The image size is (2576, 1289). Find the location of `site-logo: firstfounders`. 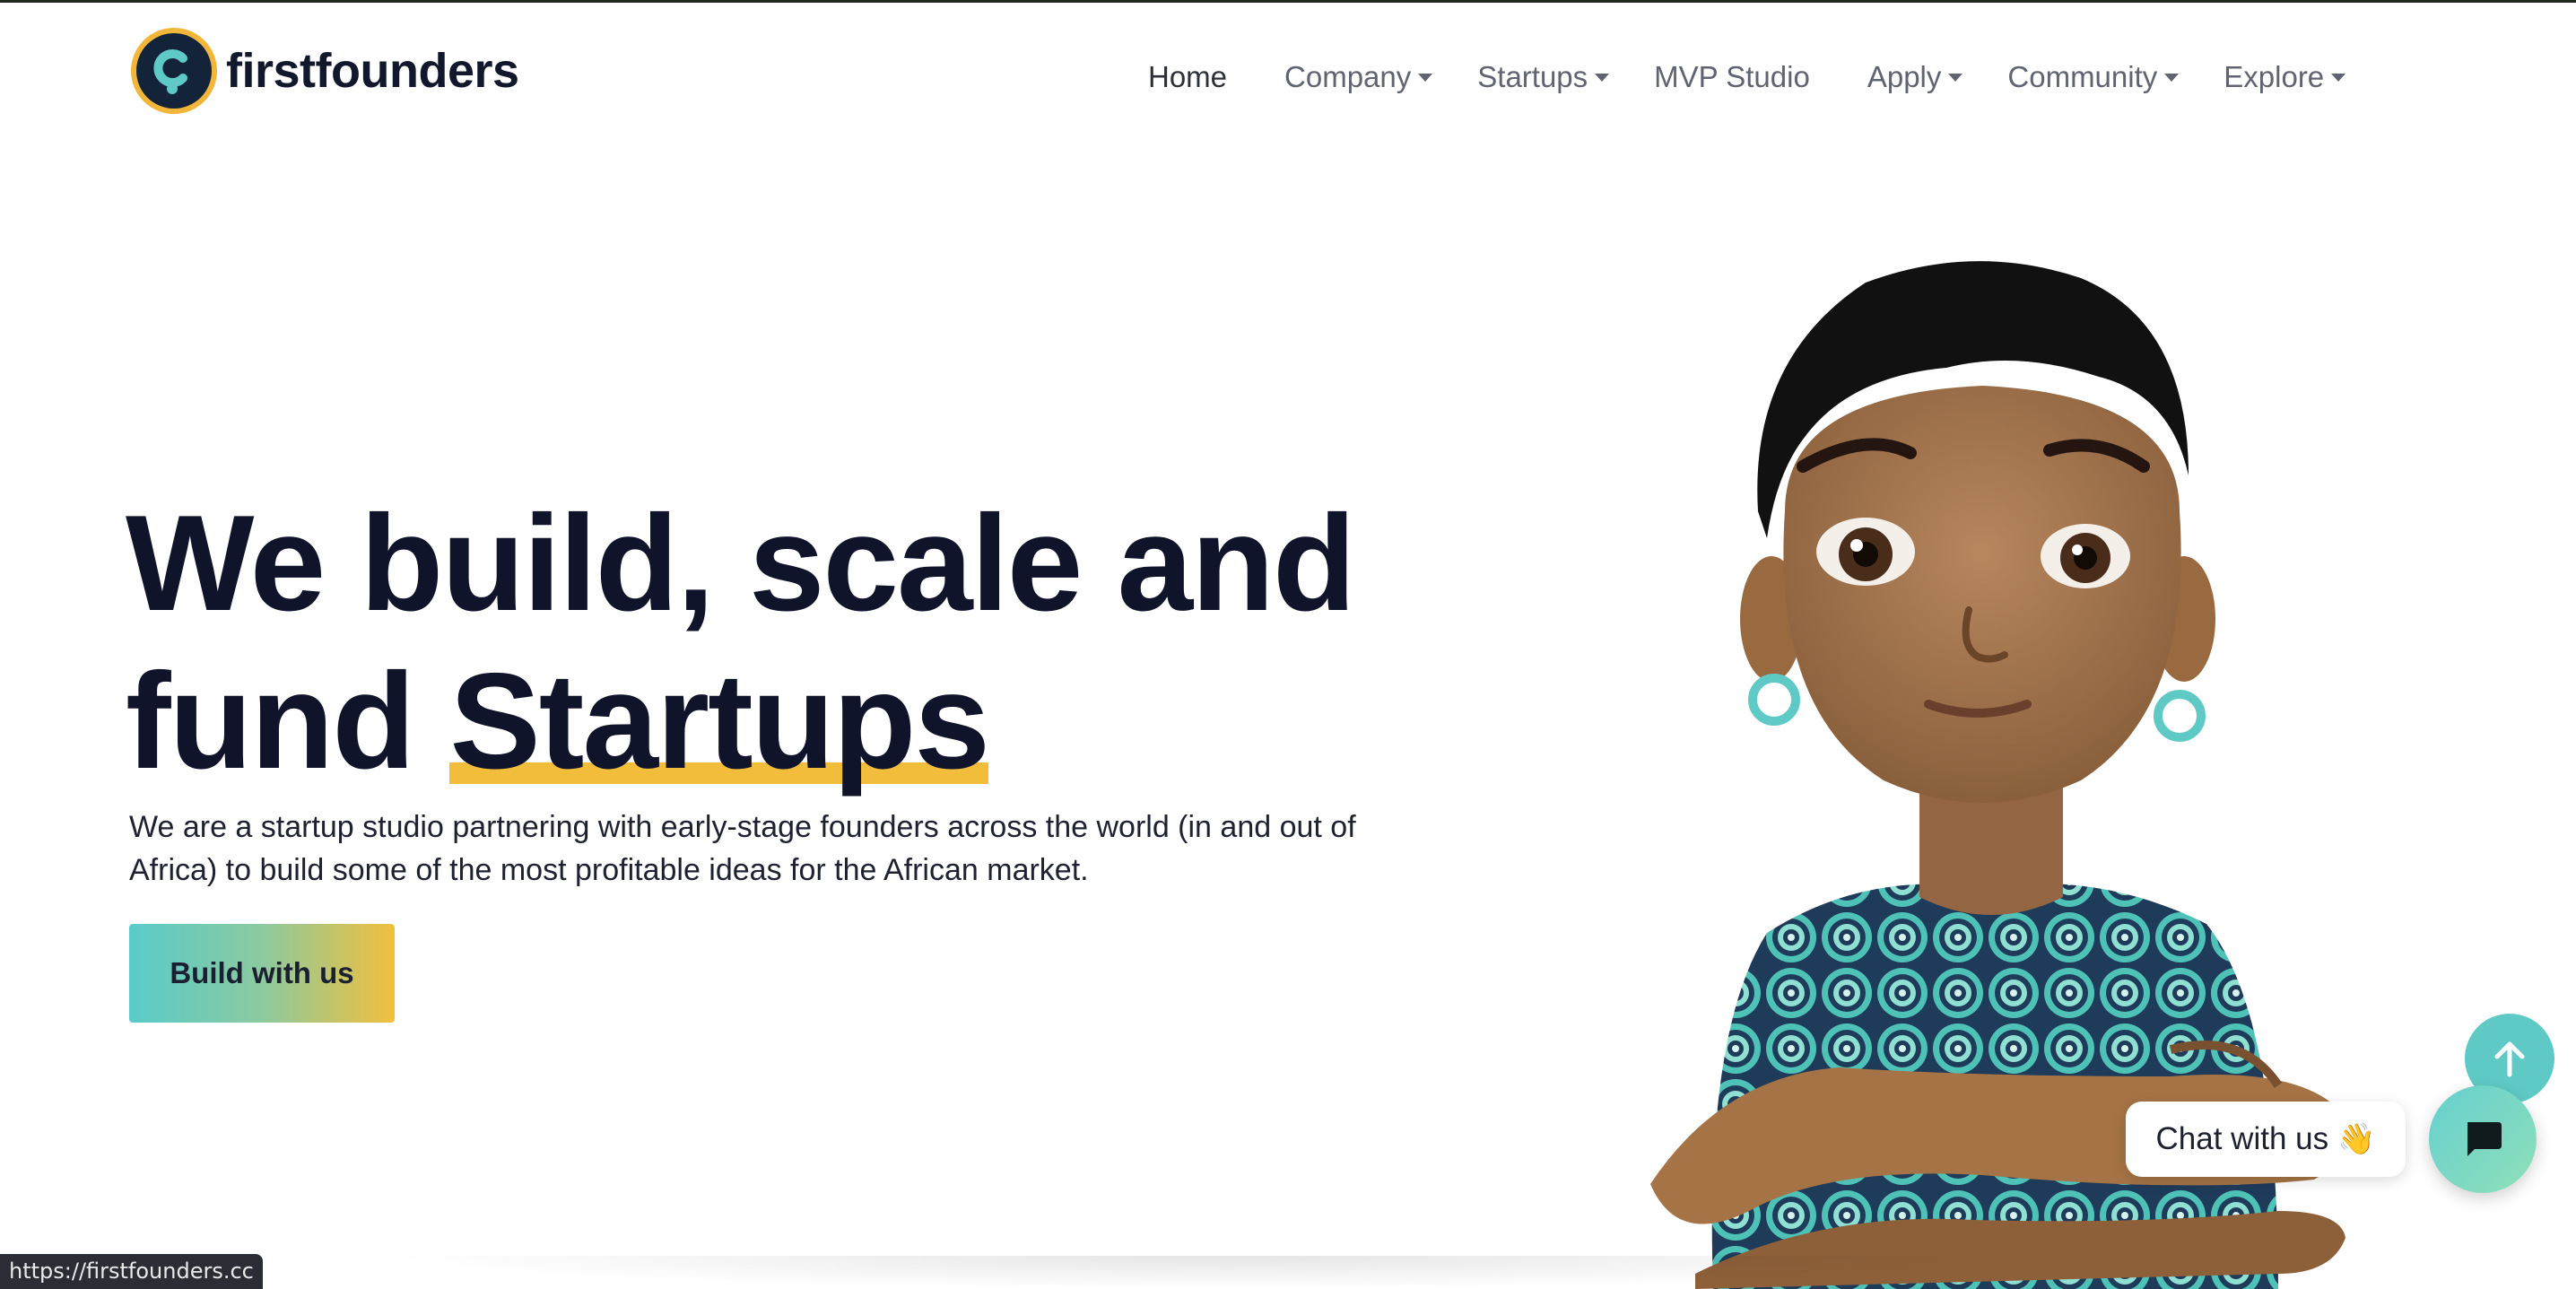

site-logo: firstfounders is located at coordinates (325, 71).